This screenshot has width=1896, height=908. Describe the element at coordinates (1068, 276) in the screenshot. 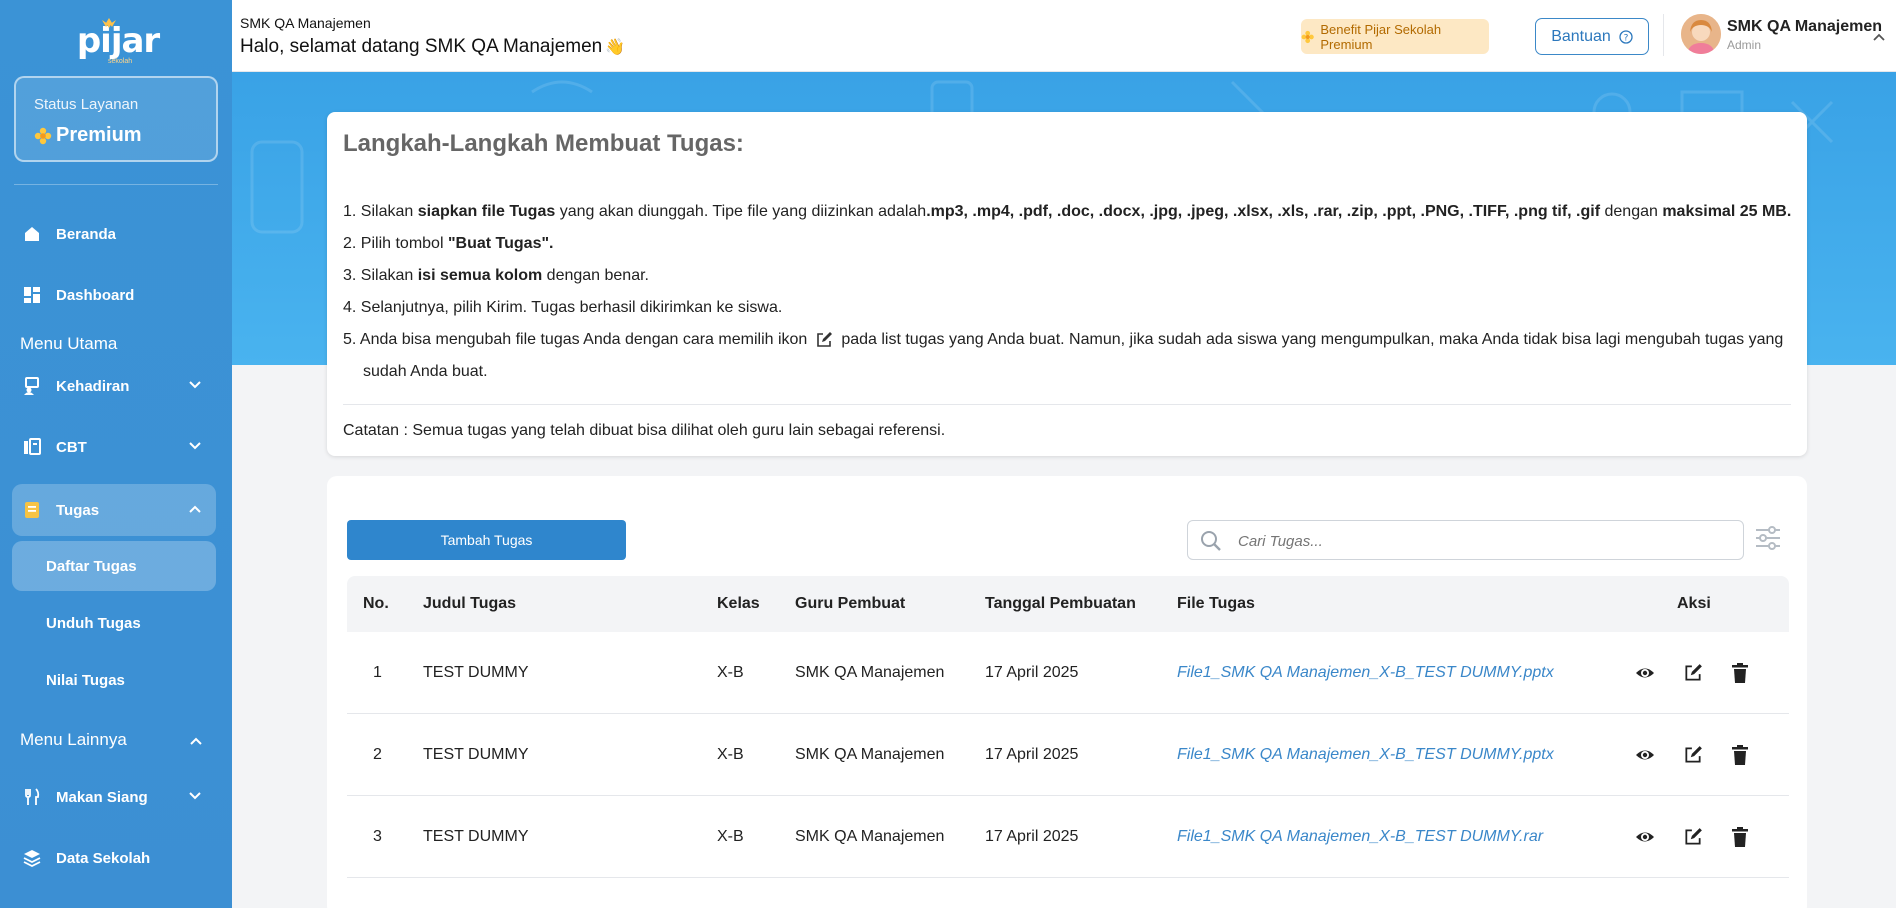

I see `step-item: 3. Silakan isi semua kolom dengan benar.` at that location.